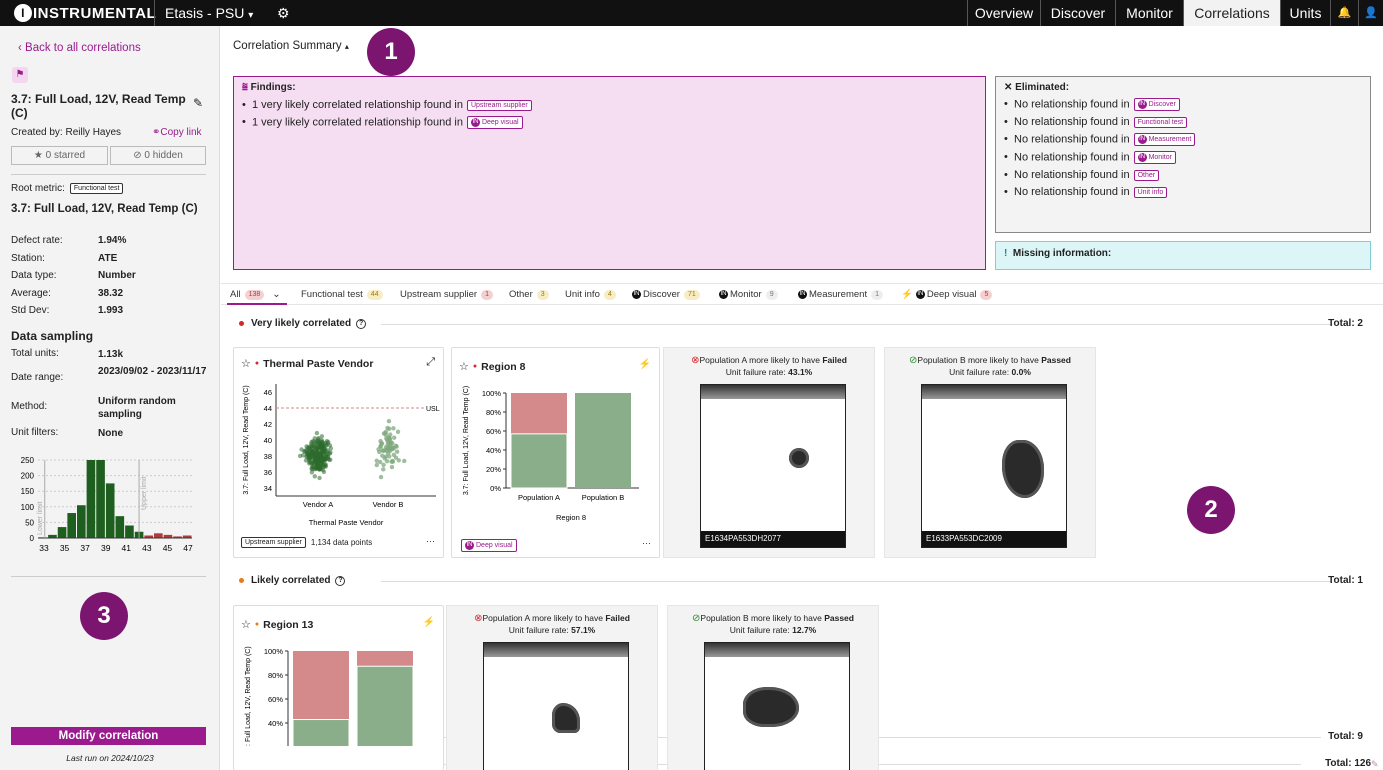  Describe the element at coordinates (840, 294) in the screenshot. I see `tab-measurement: IN Measurement 1` at that location.